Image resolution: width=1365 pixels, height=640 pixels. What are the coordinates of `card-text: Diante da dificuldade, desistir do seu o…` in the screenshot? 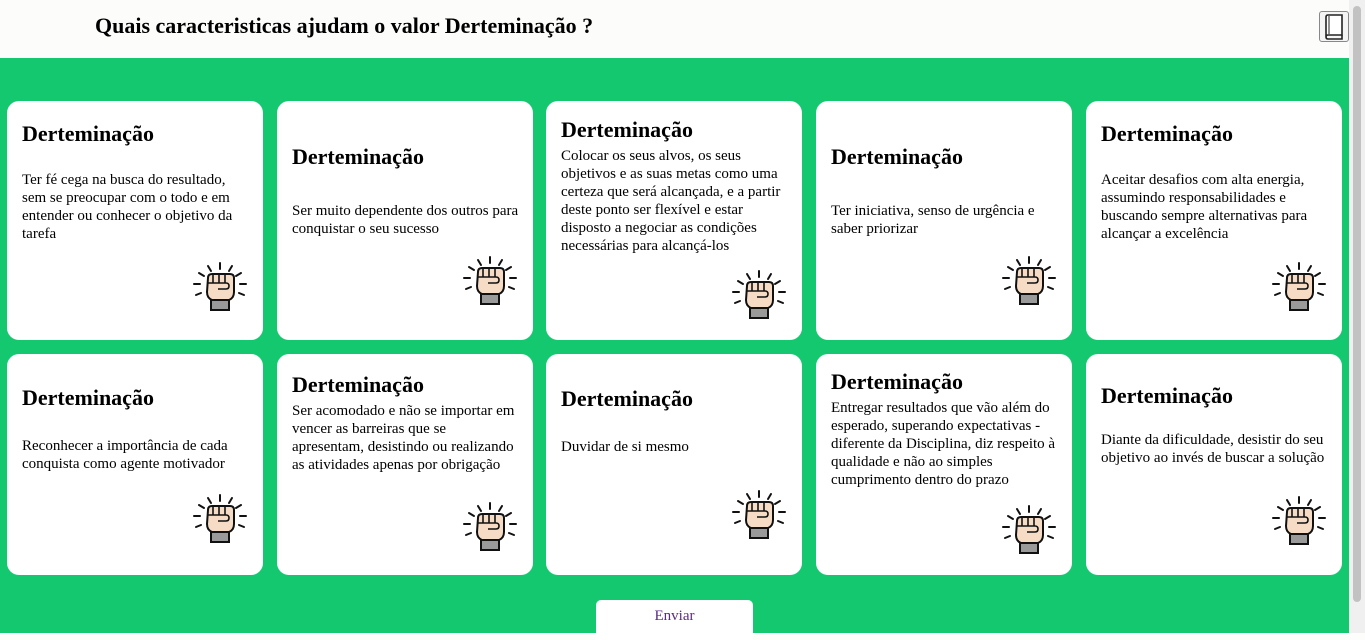 It's located at (1213, 448).